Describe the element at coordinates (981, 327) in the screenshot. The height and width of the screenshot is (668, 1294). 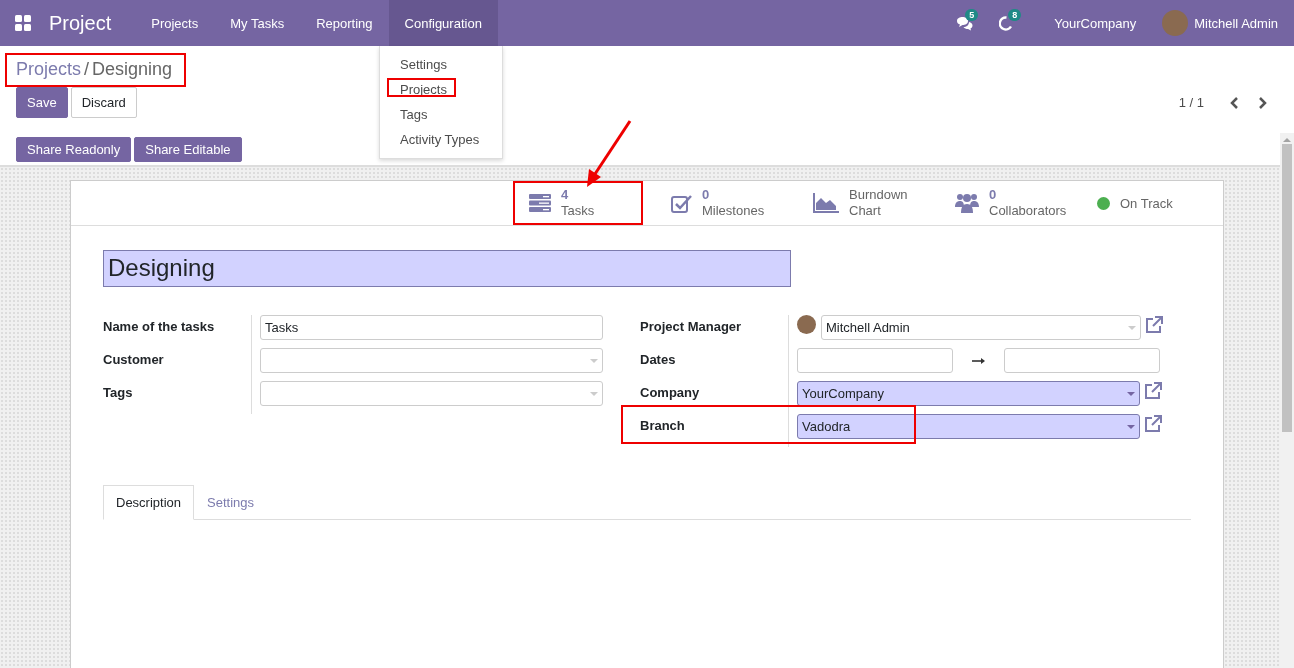
I see `select-field: Mitchell Admin` at that location.